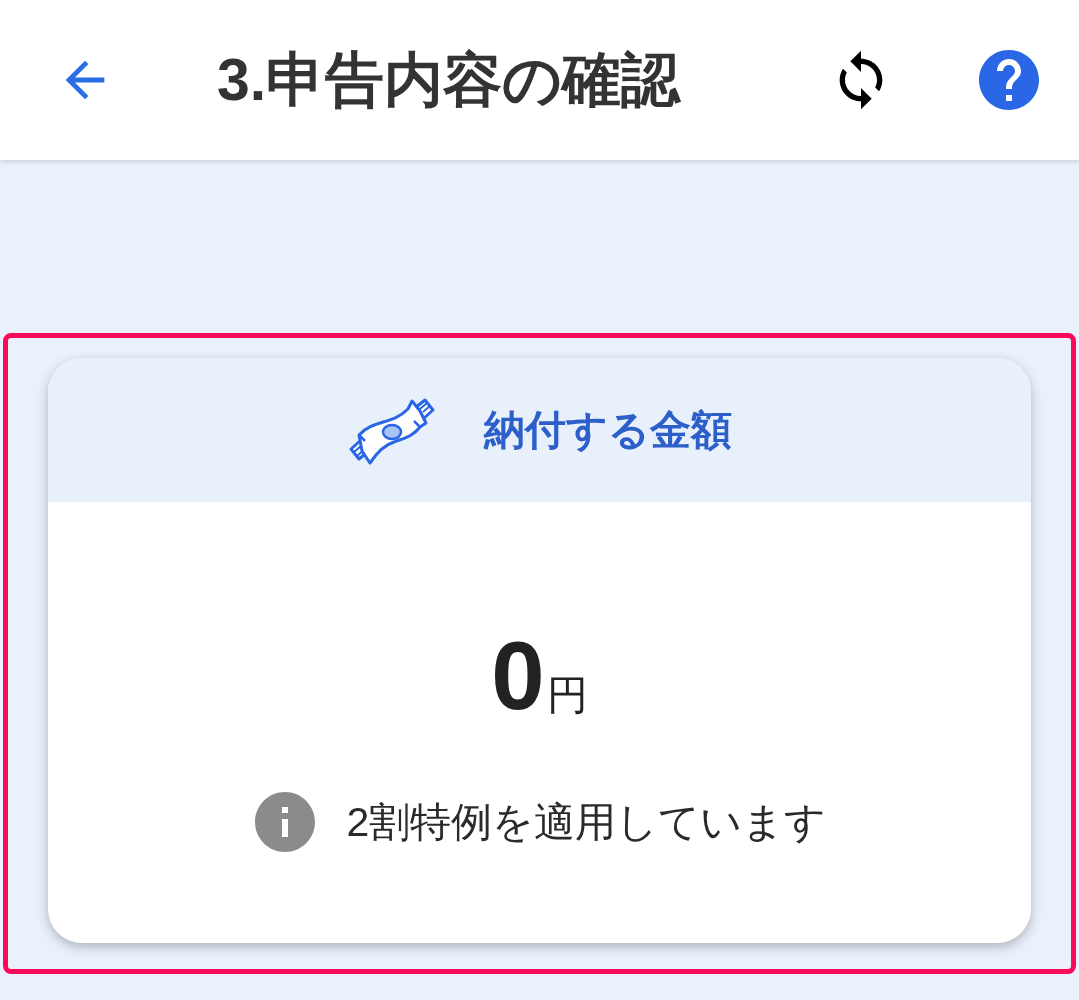  Describe the element at coordinates (449, 80) in the screenshot. I see `page-title: 3.申告内容の確認` at that location.